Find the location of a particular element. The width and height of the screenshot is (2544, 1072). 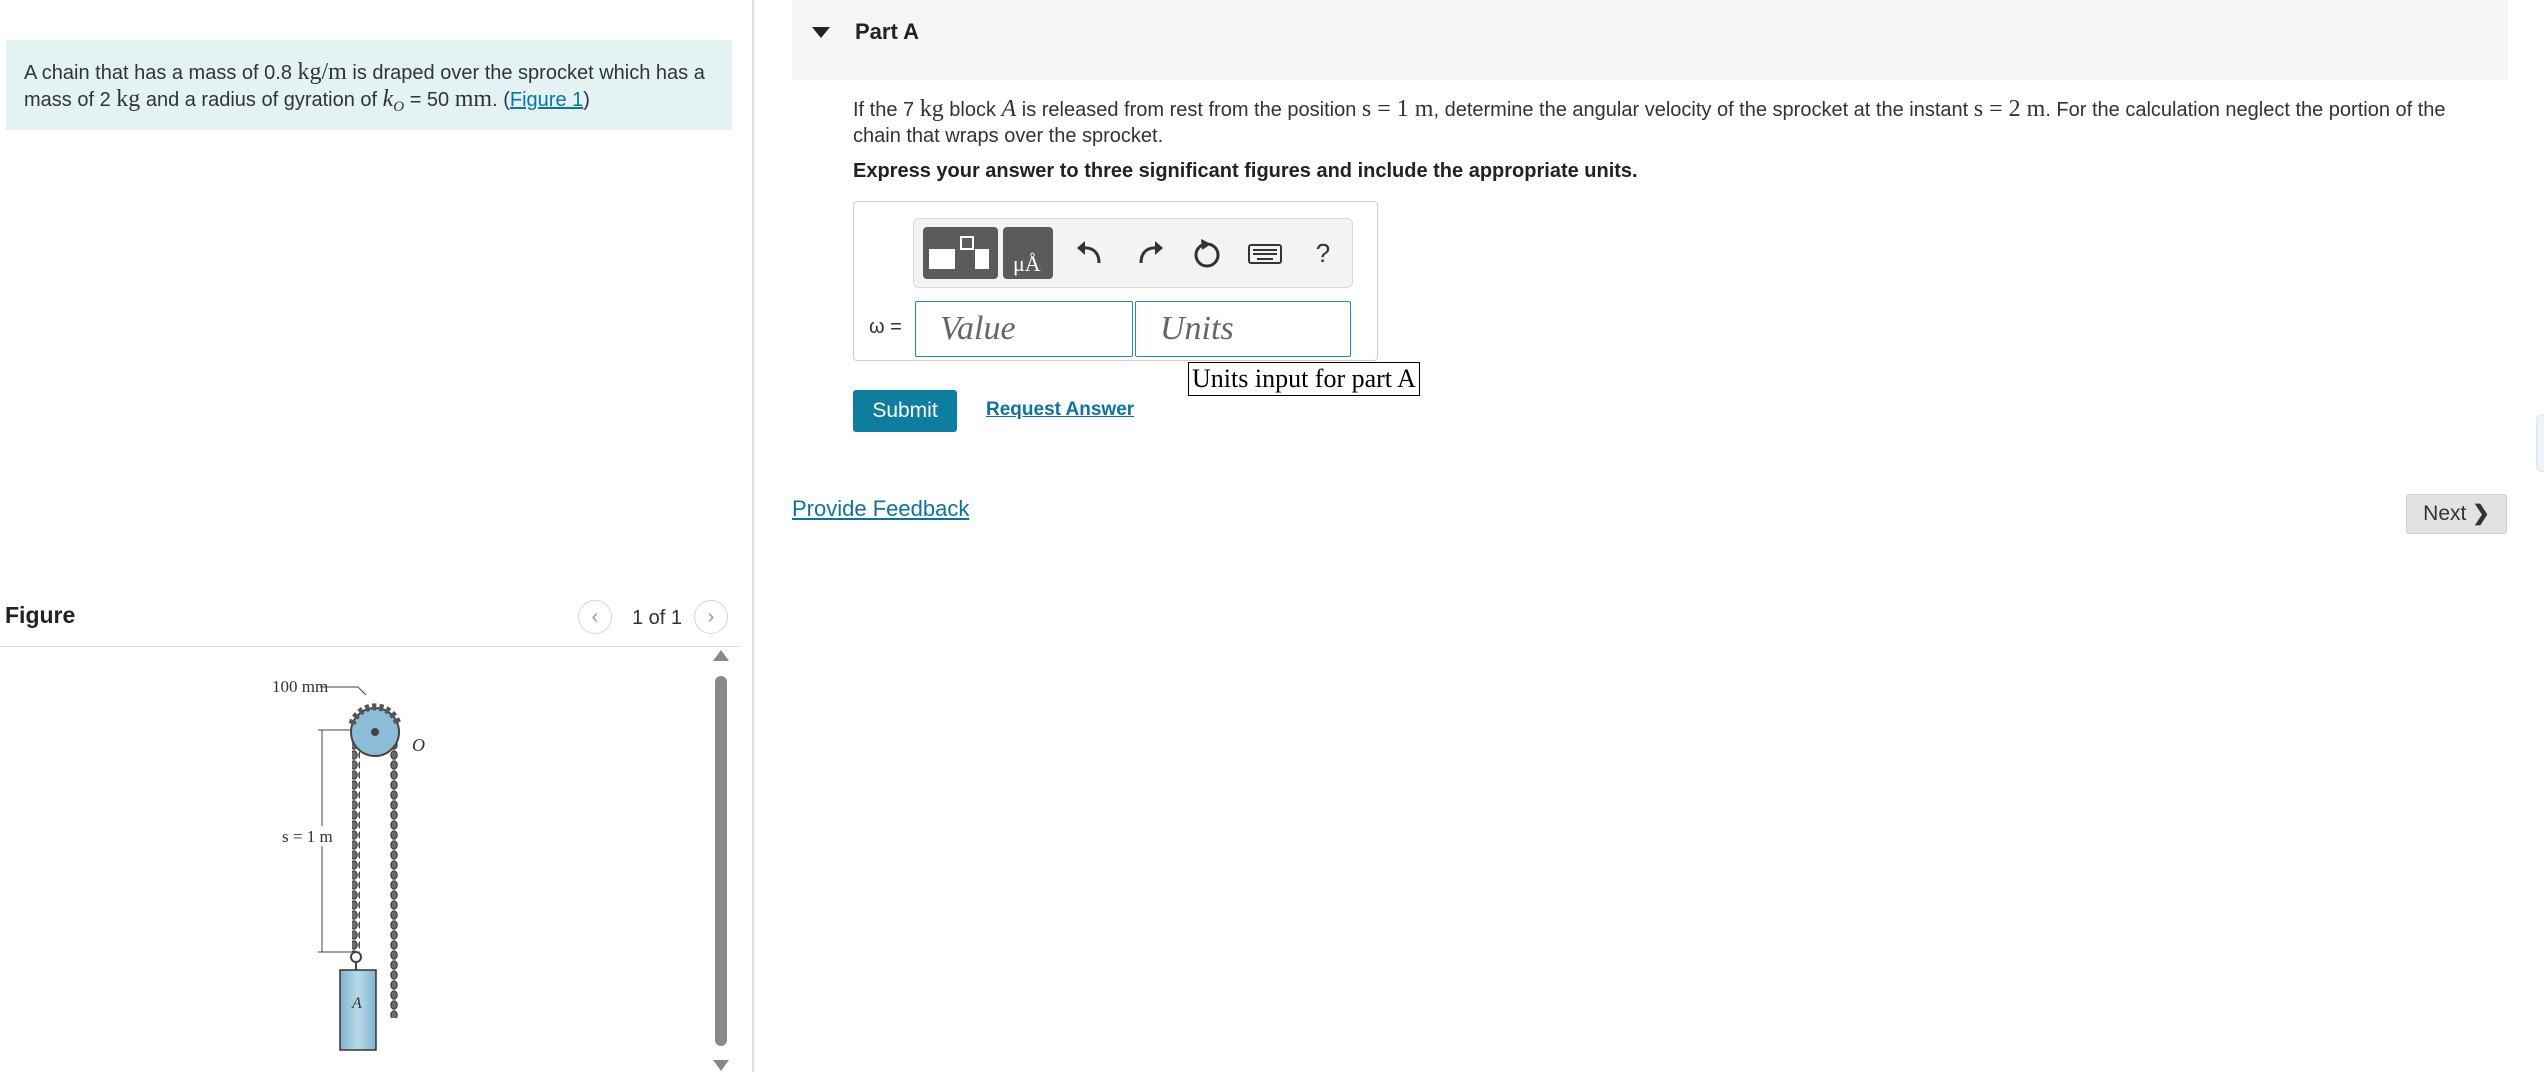

problem-text: and a radius of gyration of is located at coordinates (261, 100).